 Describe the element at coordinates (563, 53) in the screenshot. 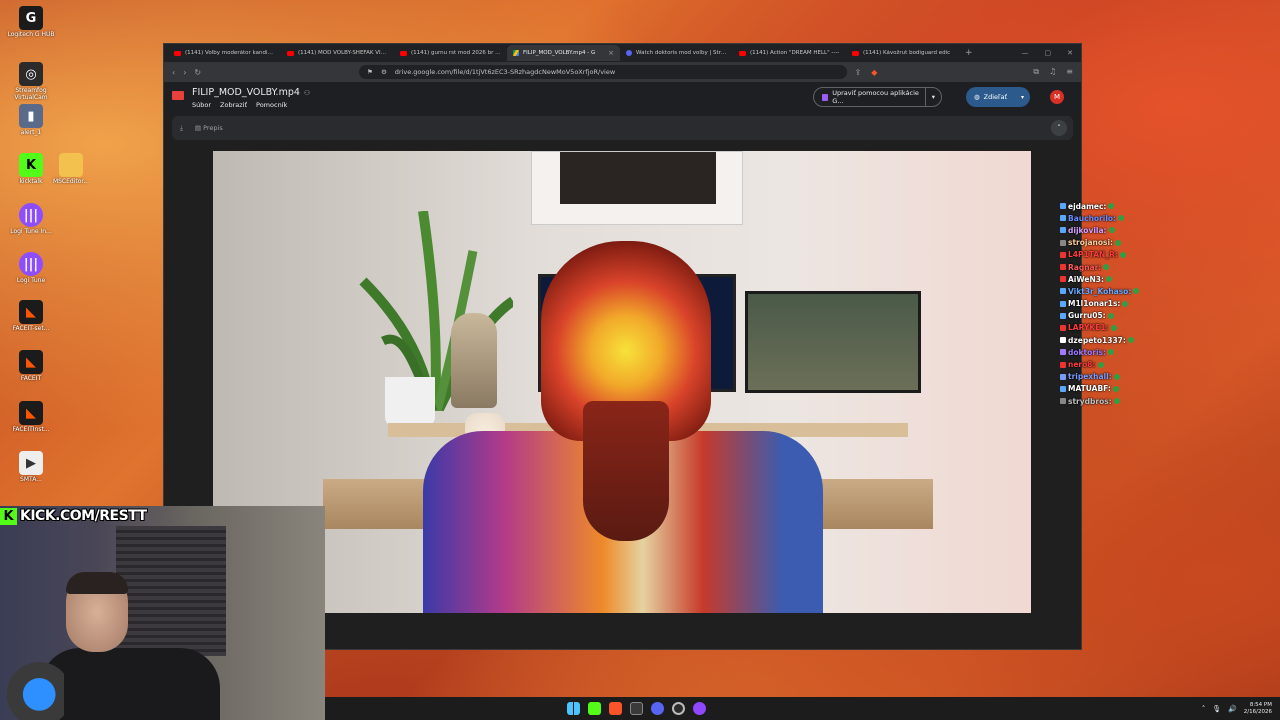

I see `tab-filip-mod-volby: FILIP_MOD_VOLBY.mp4 - G ×` at that location.